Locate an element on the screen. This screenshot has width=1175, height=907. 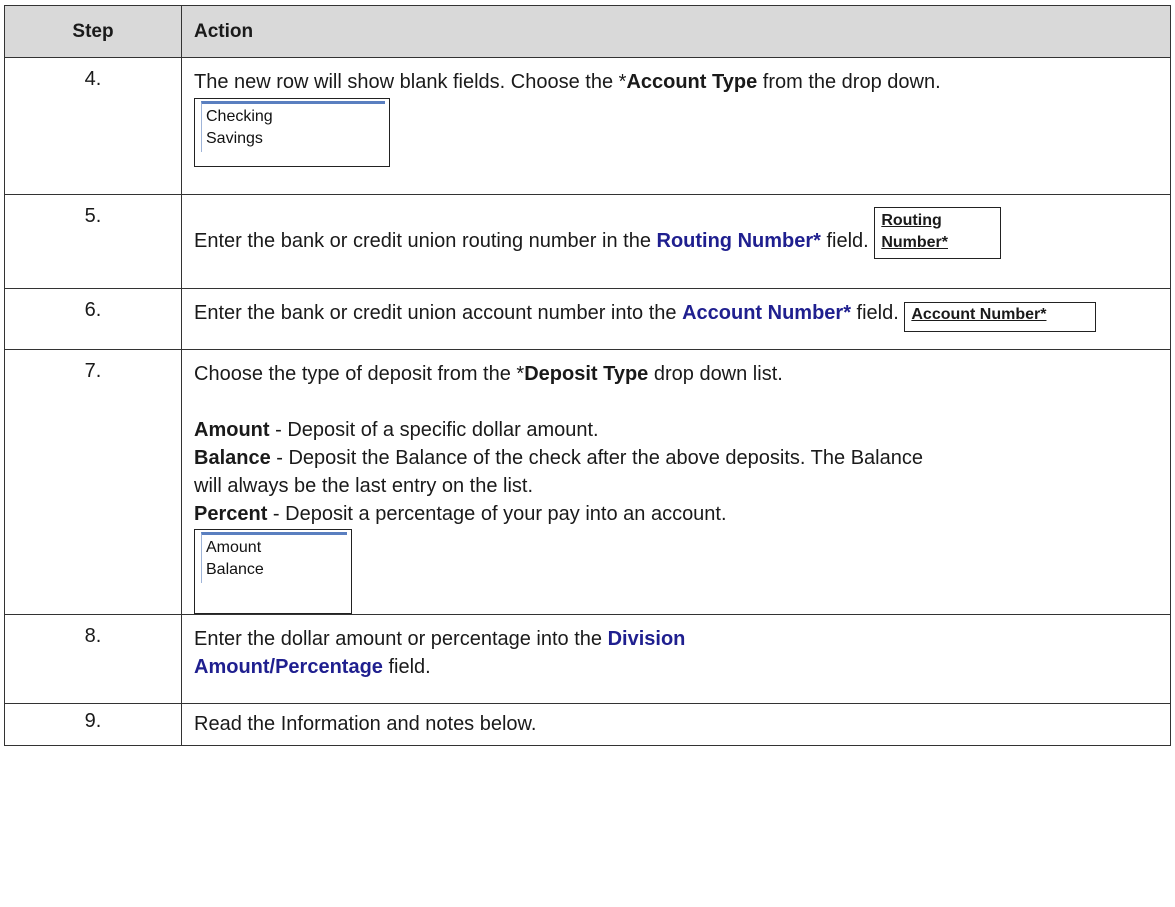
listbox-option: Balance is located at coordinates (235, 569).